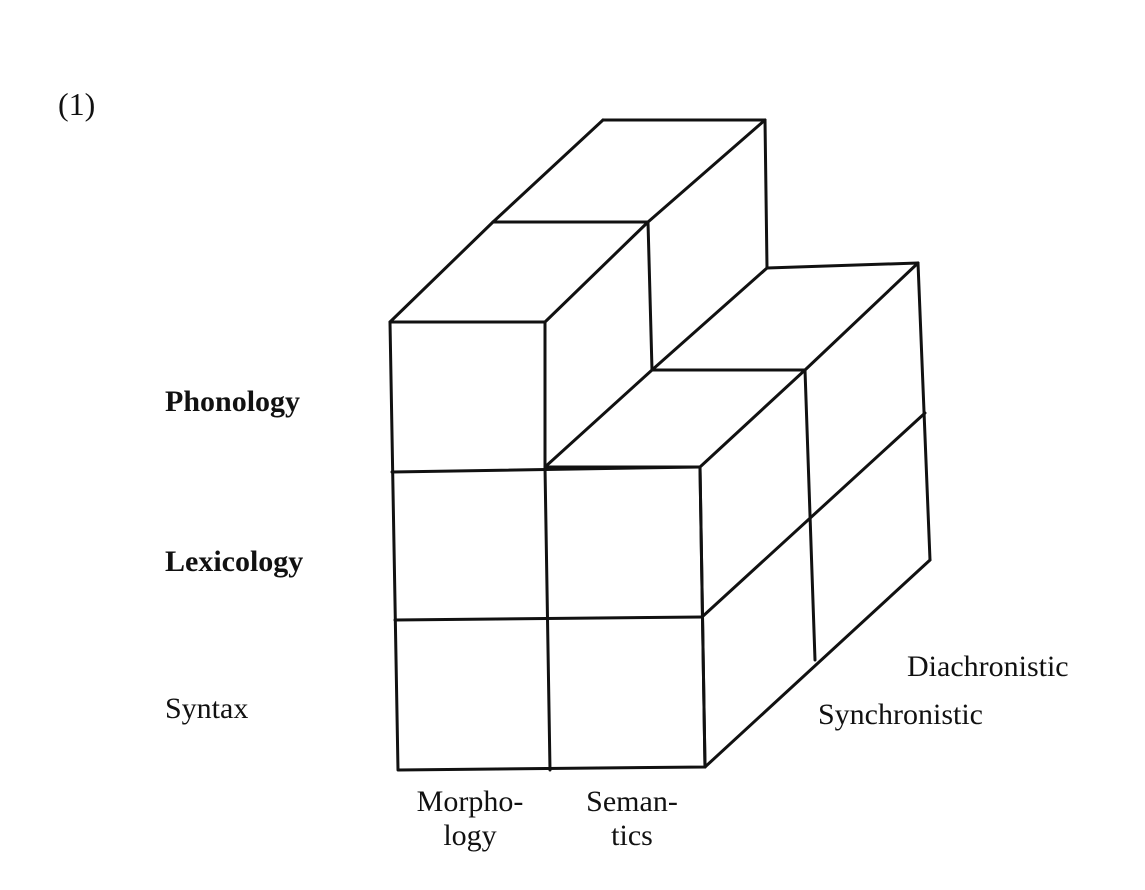  Describe the element at coordinates (578, 245) in the screenshot. I see `tall-column-top` at that location.